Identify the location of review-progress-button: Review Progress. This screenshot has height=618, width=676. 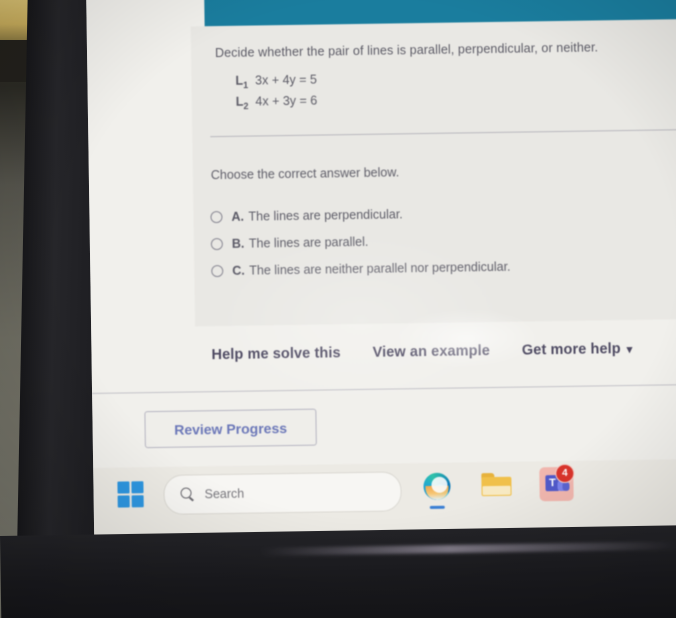
(230, 428).